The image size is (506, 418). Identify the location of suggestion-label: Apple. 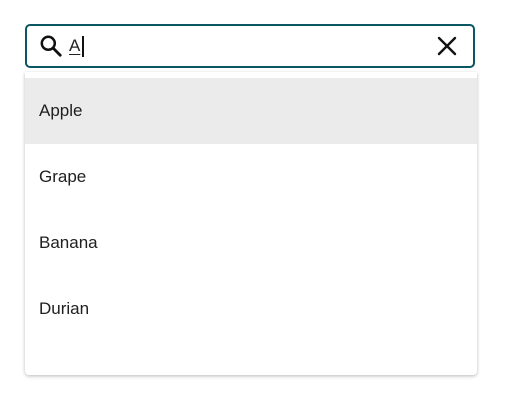
(61, 110).